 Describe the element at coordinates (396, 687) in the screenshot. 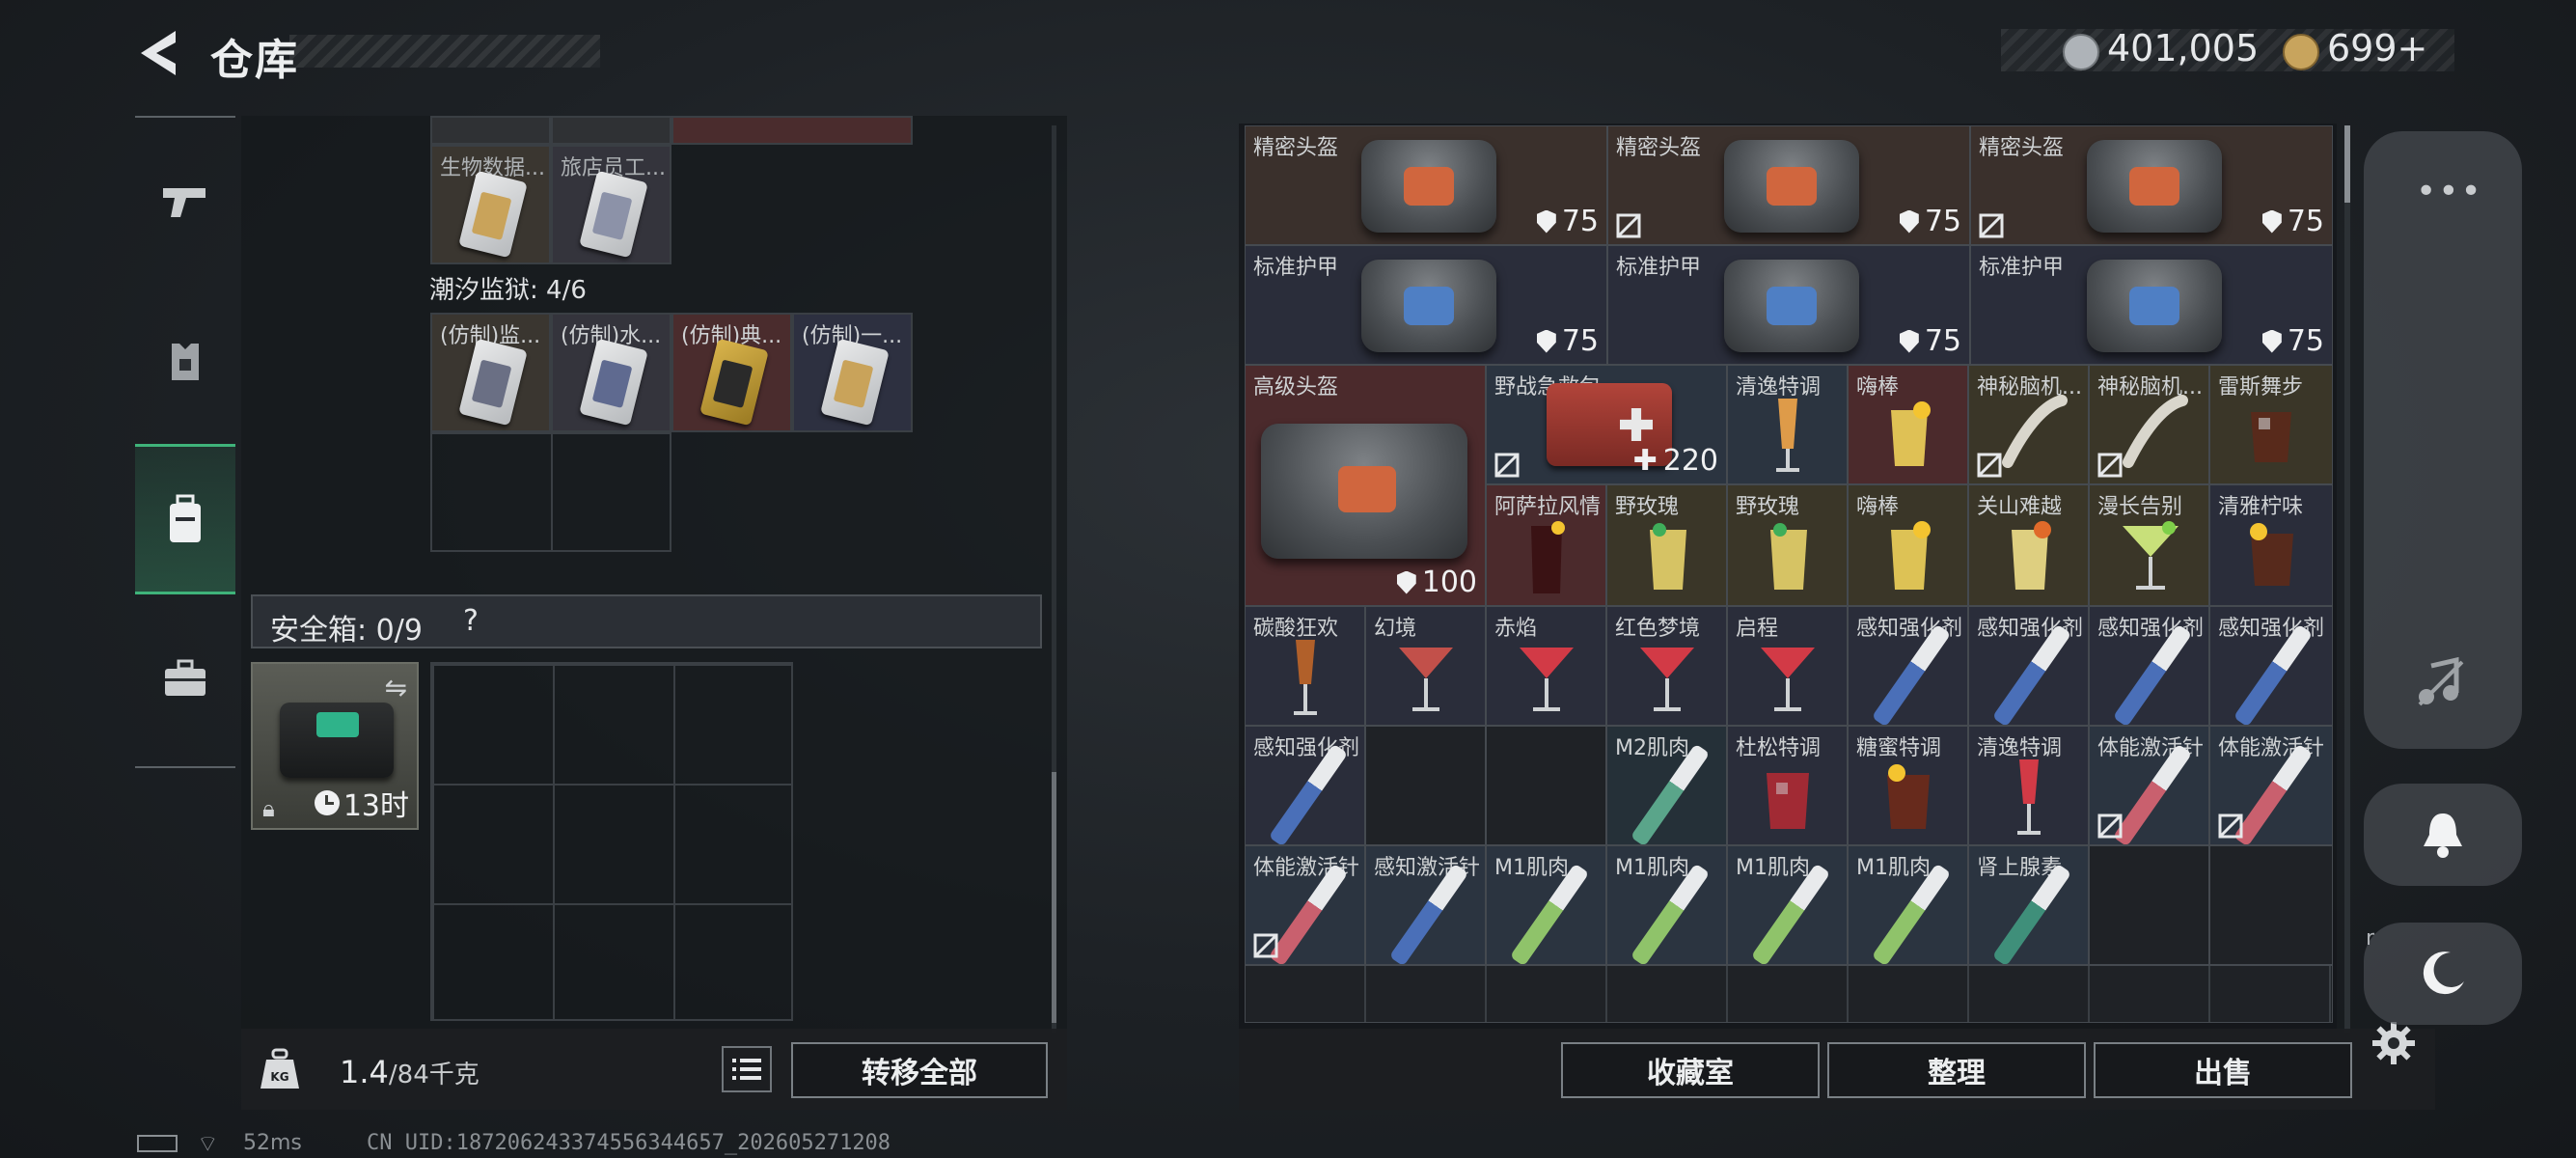

I see `swap-icon: ⇋` at that location.